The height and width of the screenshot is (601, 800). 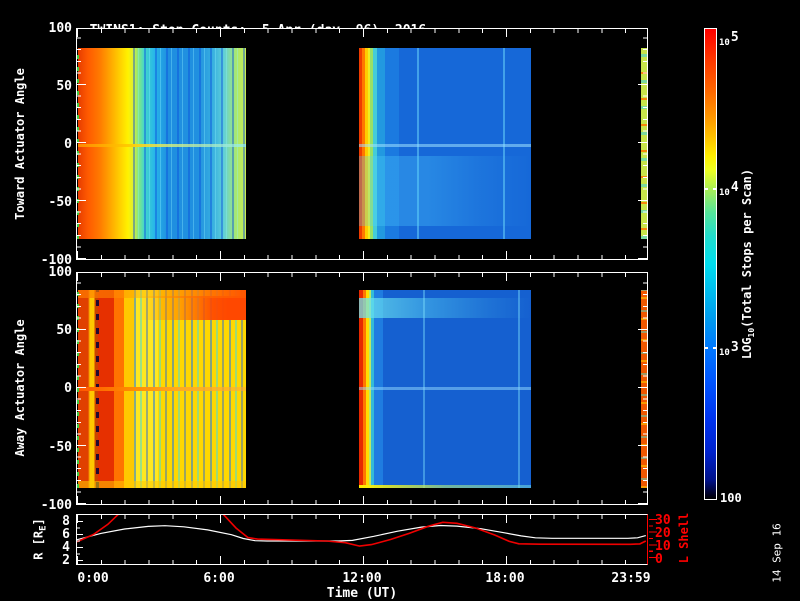 I want to click on cb-exp-3: 3, so click(x=734, y=347).